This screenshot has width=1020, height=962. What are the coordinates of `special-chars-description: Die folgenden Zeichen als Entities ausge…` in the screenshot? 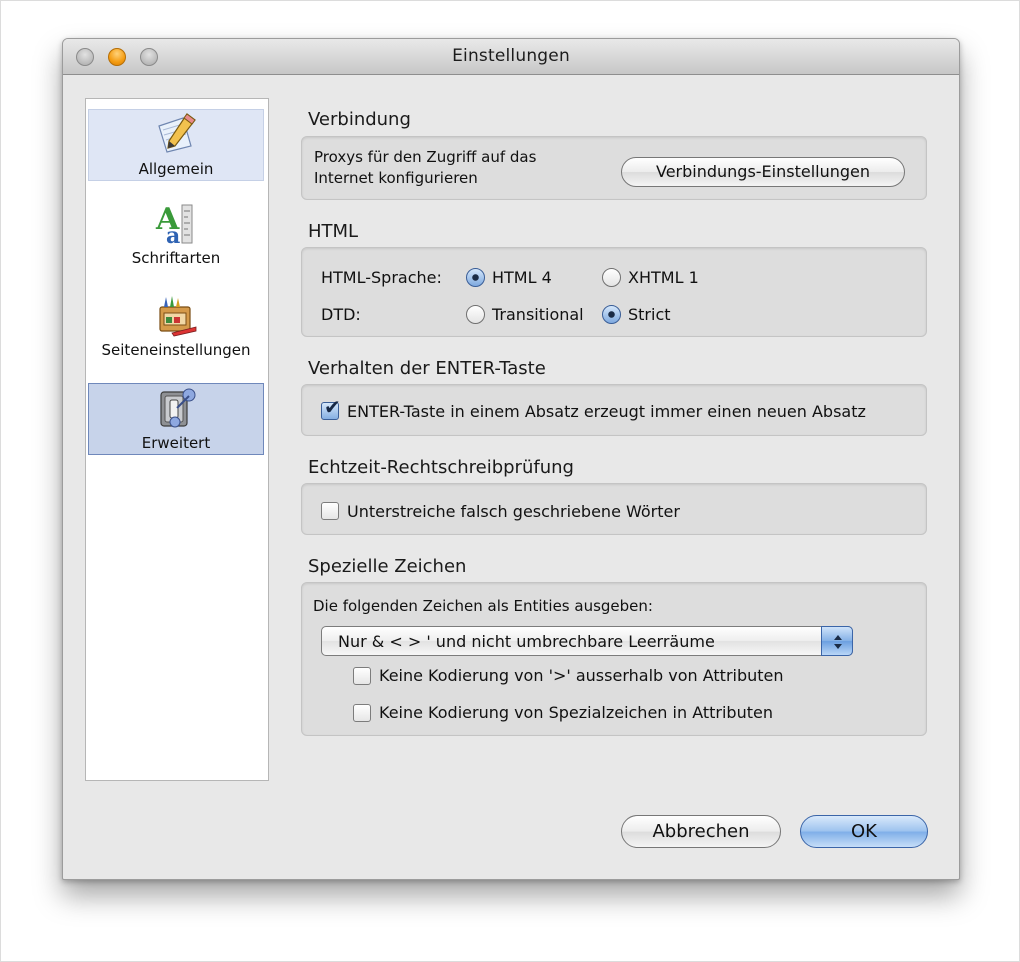 It's located at (483, 606).